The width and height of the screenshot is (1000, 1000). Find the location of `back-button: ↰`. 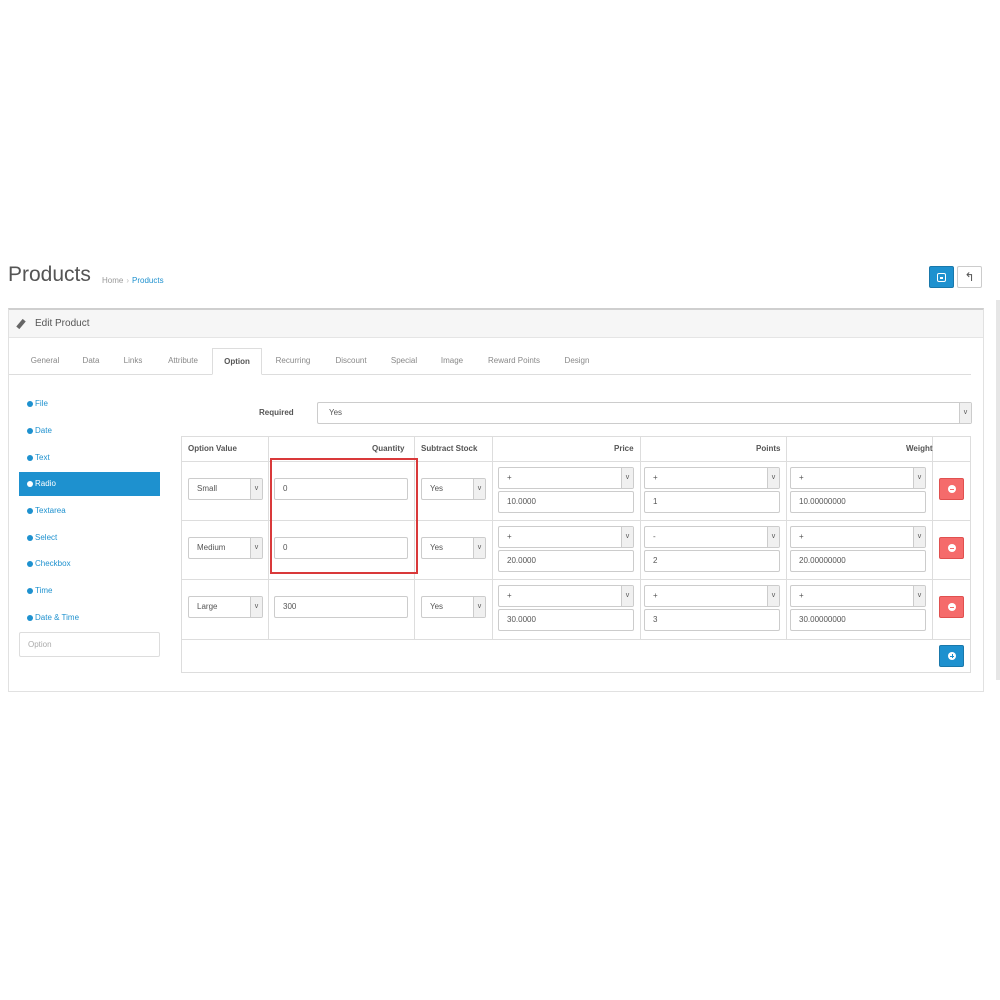

back-button: ↰ is located at coordinates (969, 277).